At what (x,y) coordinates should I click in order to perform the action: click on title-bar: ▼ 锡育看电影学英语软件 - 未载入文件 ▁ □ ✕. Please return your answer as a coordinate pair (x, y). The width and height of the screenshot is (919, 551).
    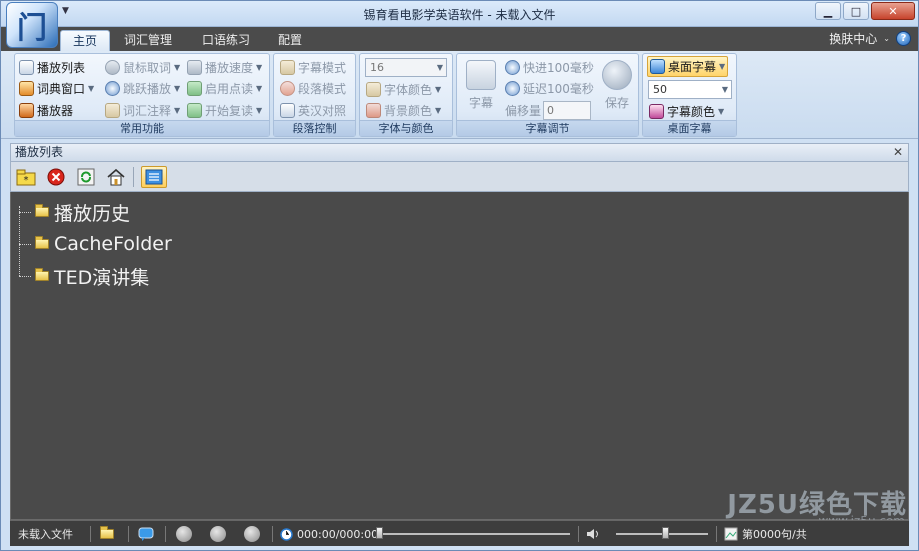
    Looking at the image, I should click on (459, 13).